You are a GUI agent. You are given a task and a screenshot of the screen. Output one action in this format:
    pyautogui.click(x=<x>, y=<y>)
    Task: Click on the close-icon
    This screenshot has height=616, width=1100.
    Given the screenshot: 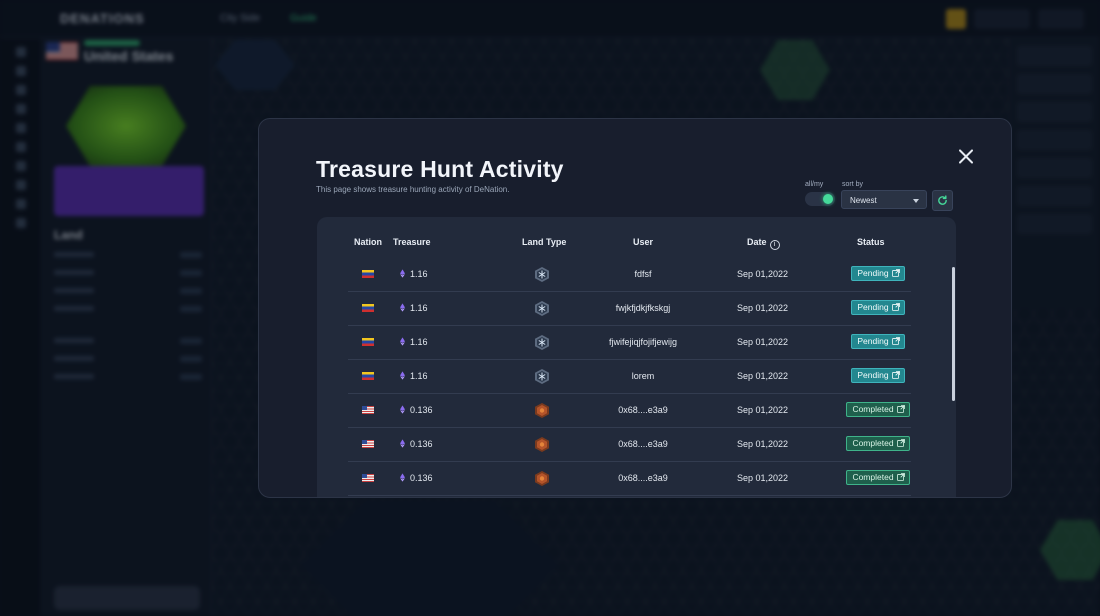 What is the action you would take?
    pyautogui.click(x=966, y=157)
    